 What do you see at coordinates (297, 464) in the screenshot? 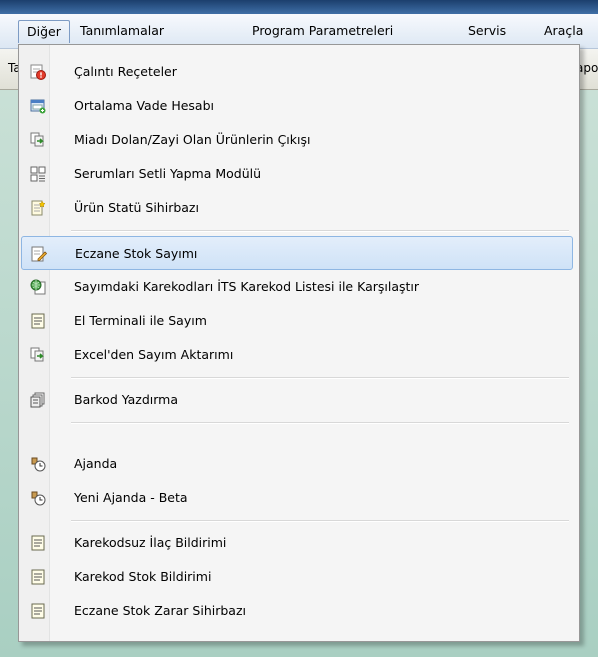
I see `menu-item-ajanda: Ajanda` at bounding box center [297, 464].